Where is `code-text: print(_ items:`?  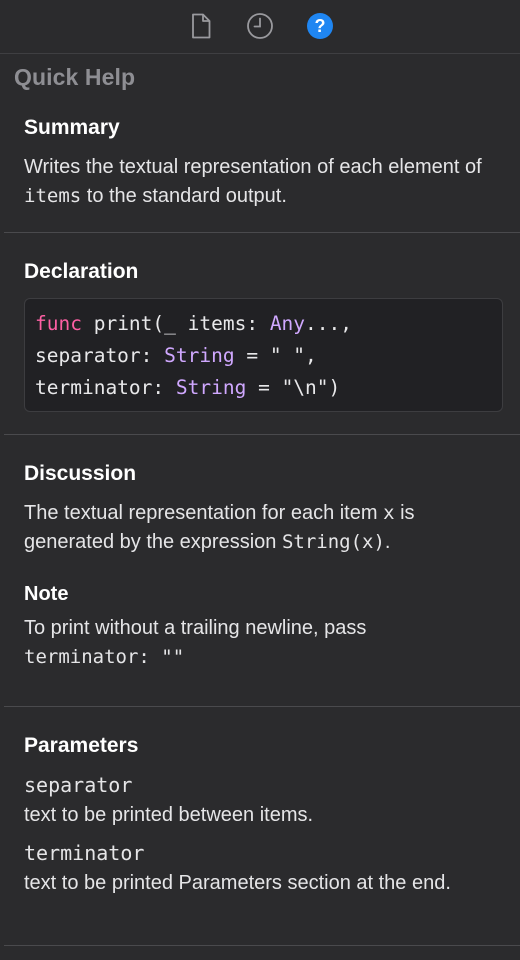 code-text: print(_ items: is located at coordinates (175, 323).